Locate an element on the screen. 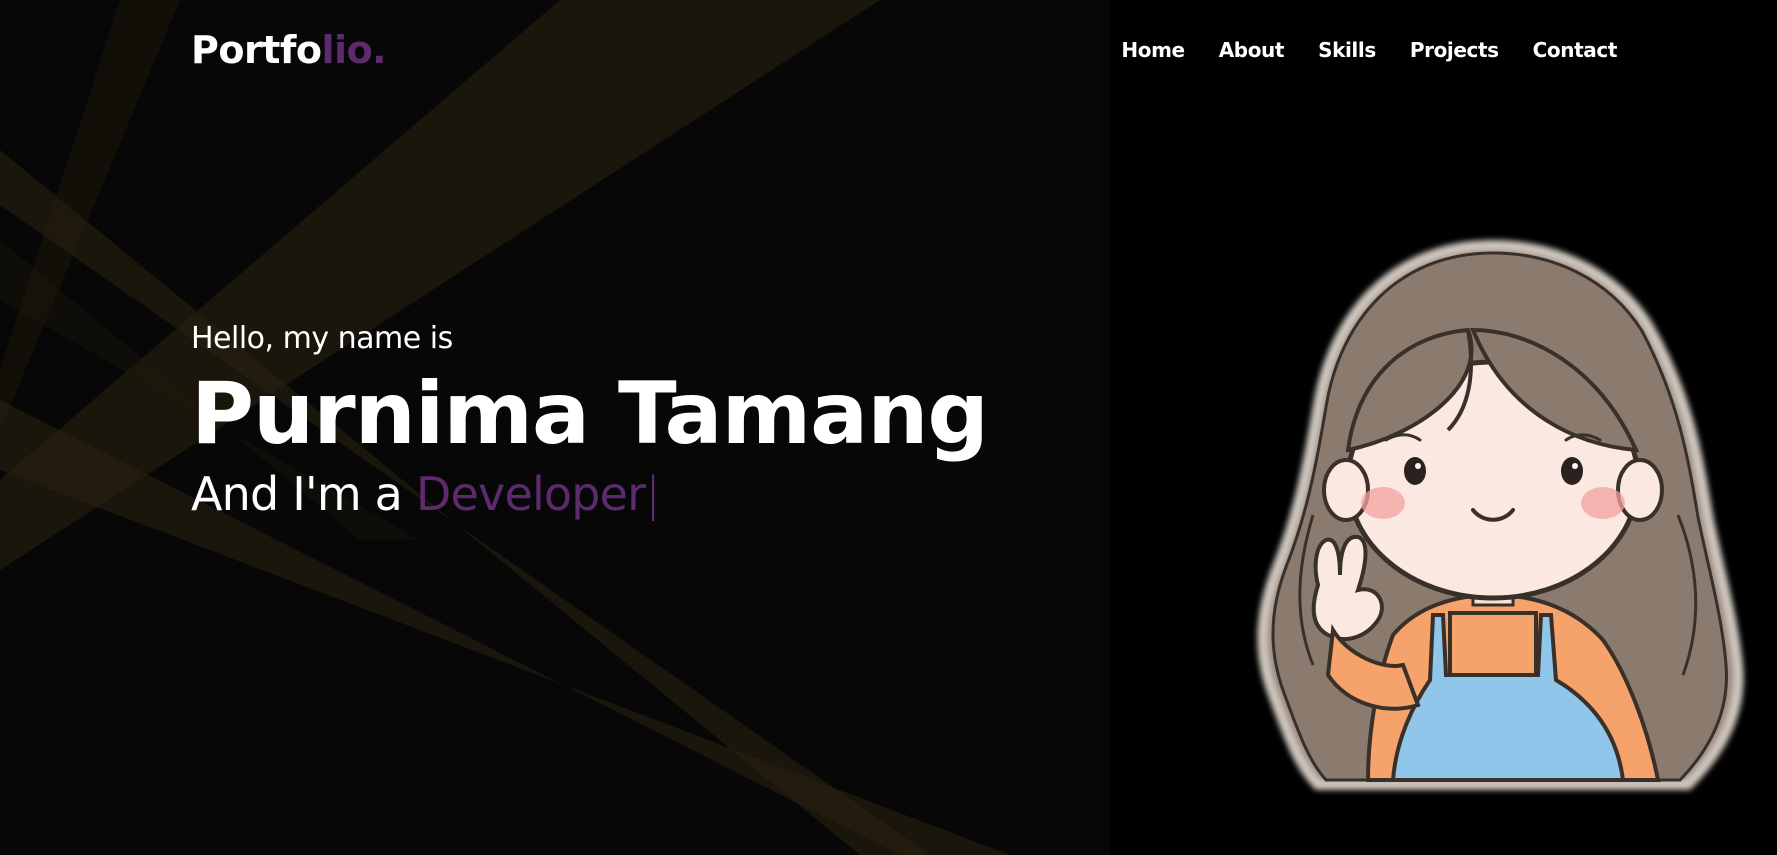  hero-greeting: Hello, my name is is located at coordinates (322, 338).